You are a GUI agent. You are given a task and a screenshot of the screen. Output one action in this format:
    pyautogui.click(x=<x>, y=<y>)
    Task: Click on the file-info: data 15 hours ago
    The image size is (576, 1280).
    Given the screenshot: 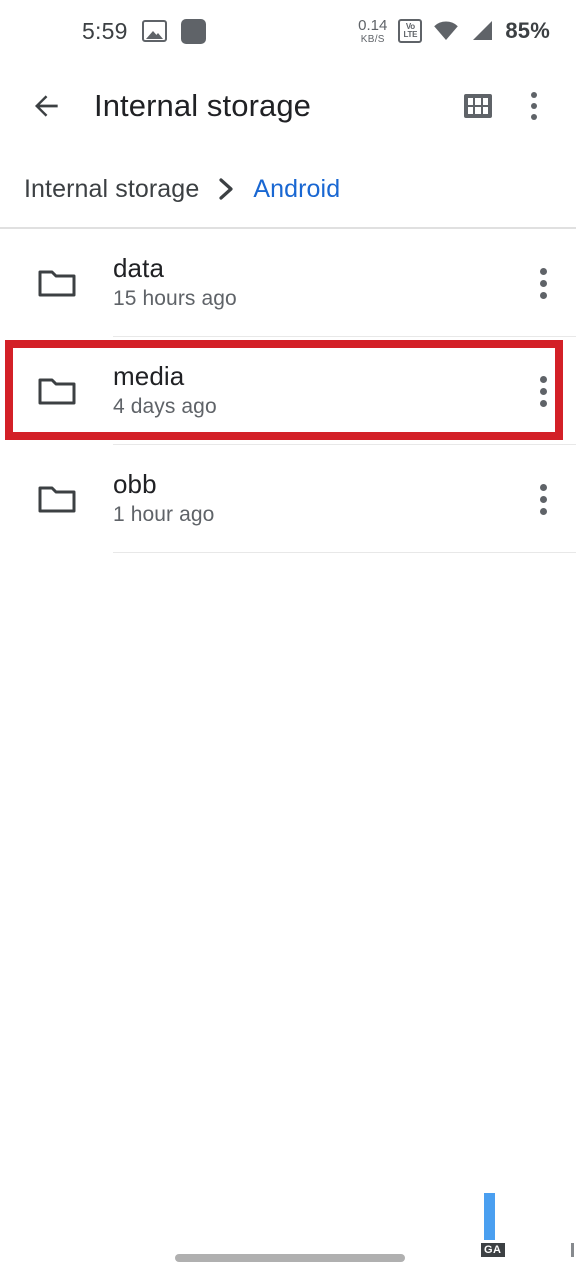 What is the action you would take?
    pyautogui.click(x=311, y=282)
    